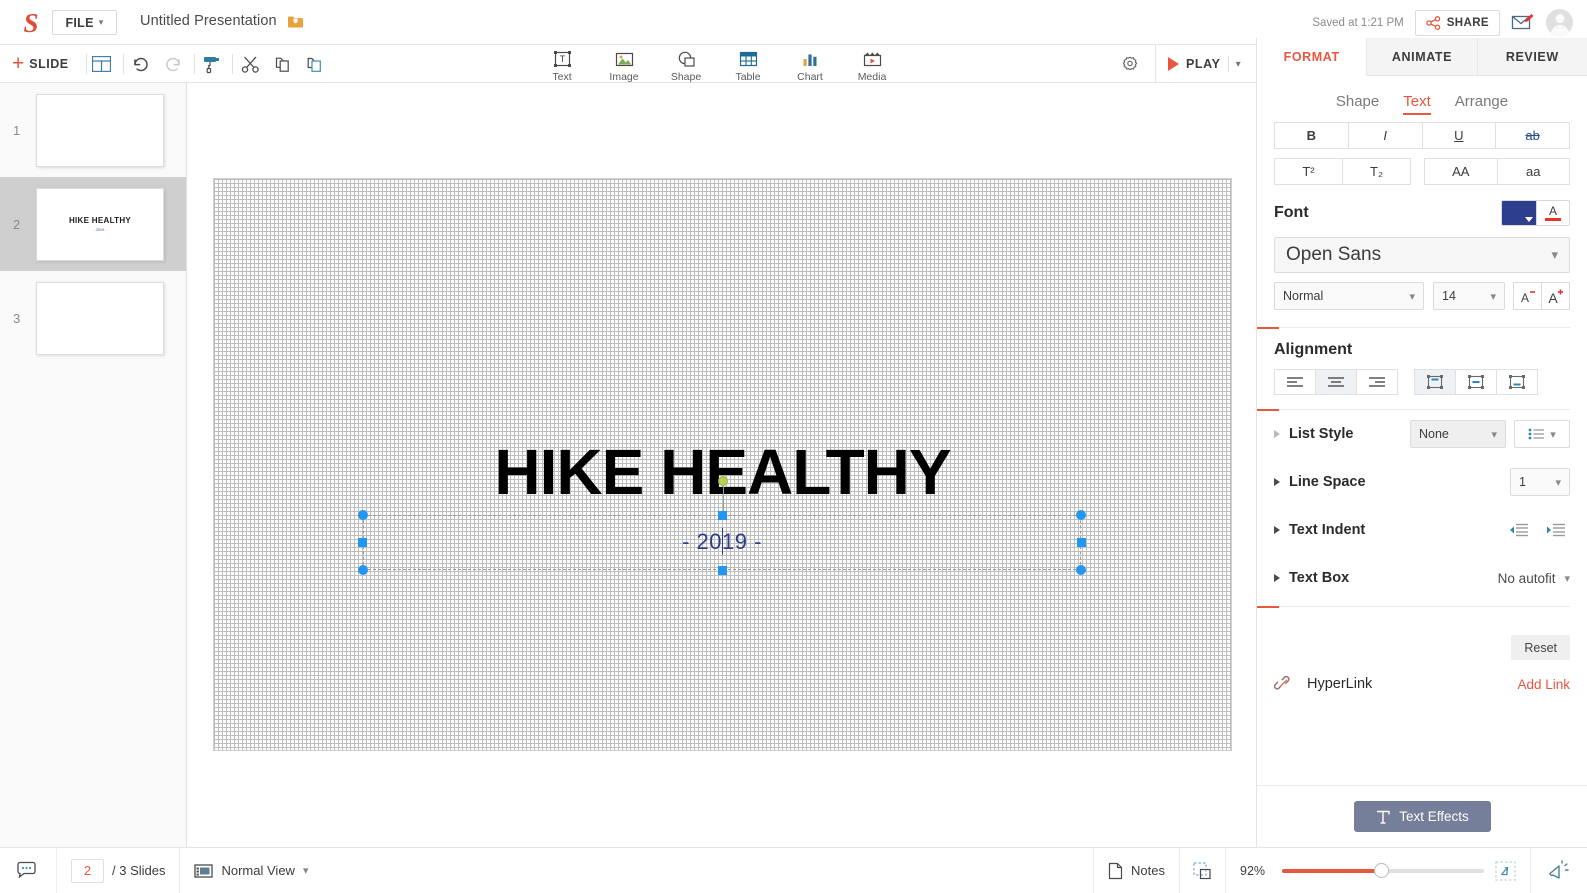 Image resolution: width=1587 pixels, height=893 pixels. Describe the element at coordinates (1136, 870) in the screenshot. I see `notes-button: Notes` at that location.